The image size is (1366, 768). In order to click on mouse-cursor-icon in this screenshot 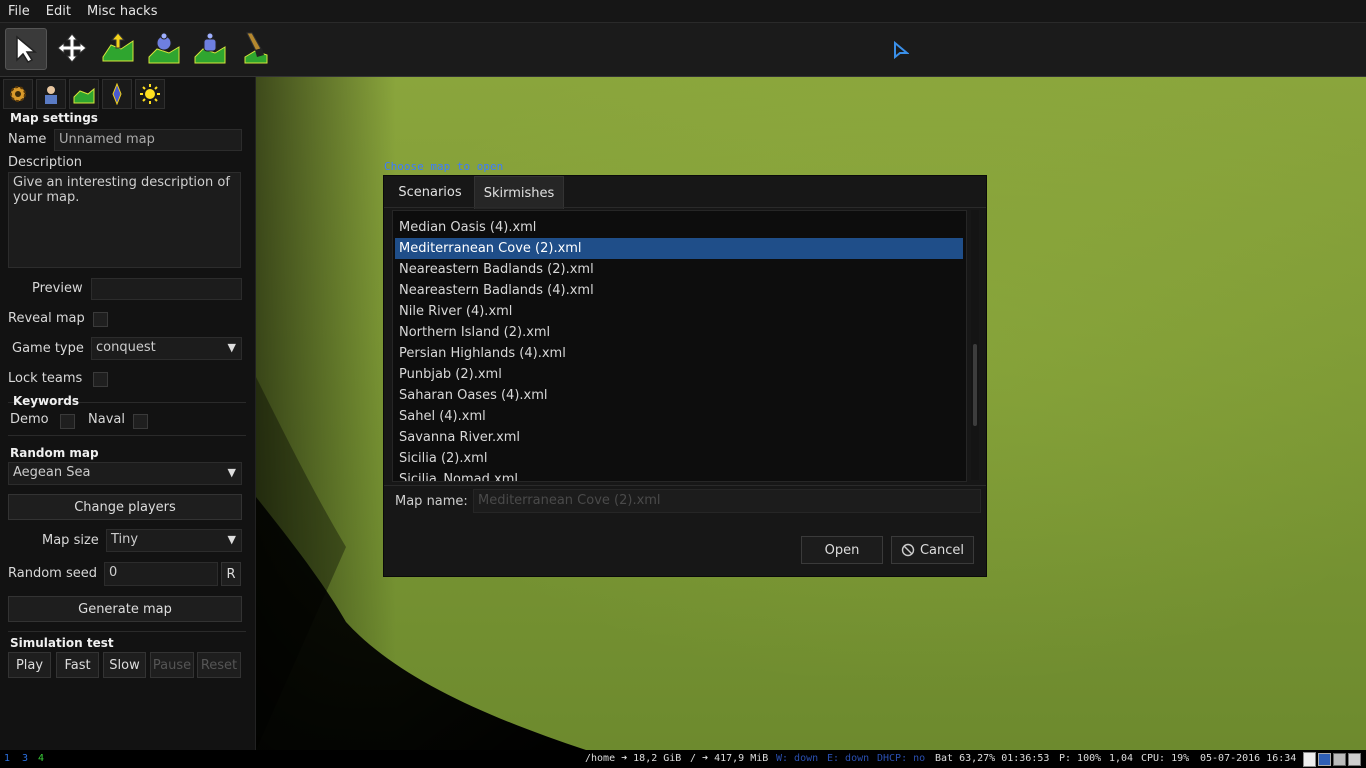, I will do `click(901, 52)`.